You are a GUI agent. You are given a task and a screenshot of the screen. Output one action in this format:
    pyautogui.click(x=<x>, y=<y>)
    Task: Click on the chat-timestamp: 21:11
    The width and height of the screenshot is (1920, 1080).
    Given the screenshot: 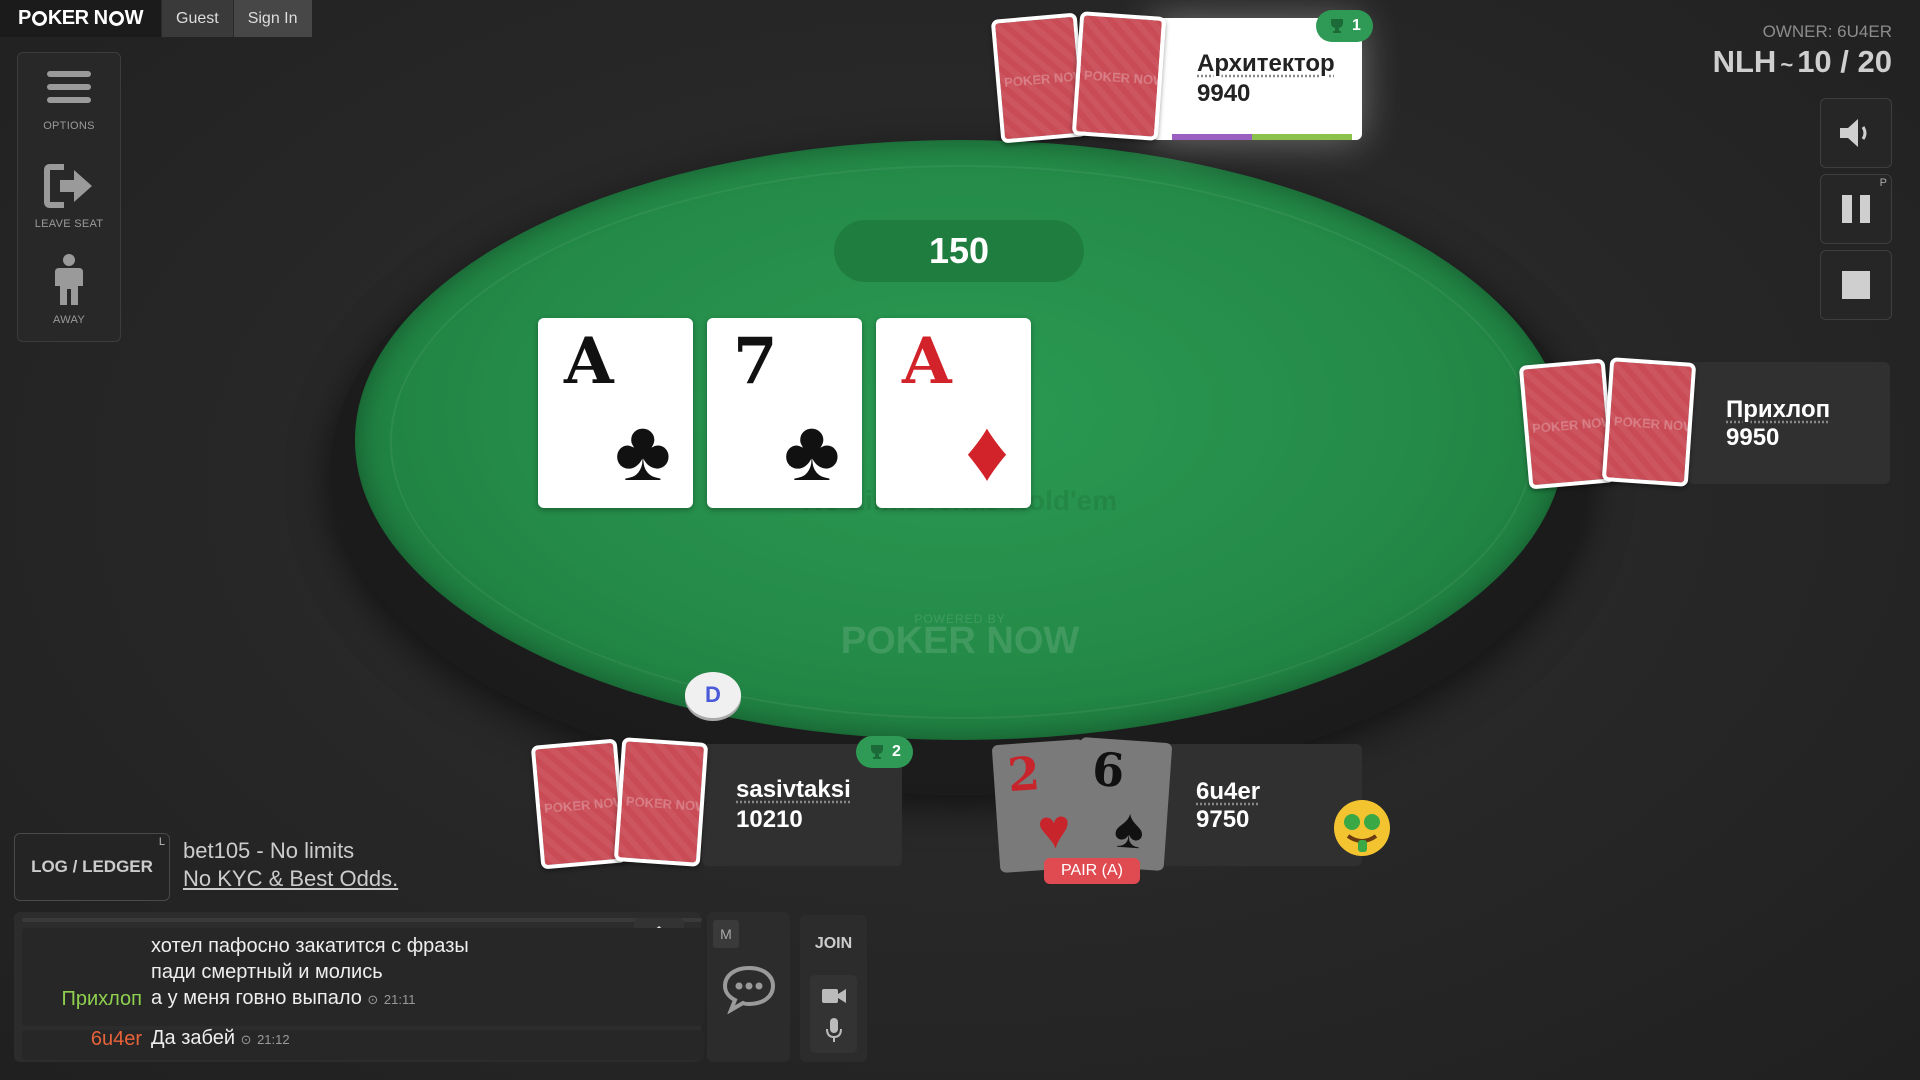 What is the action you would take?
    pyautogui.click(x=399, y=999)
    